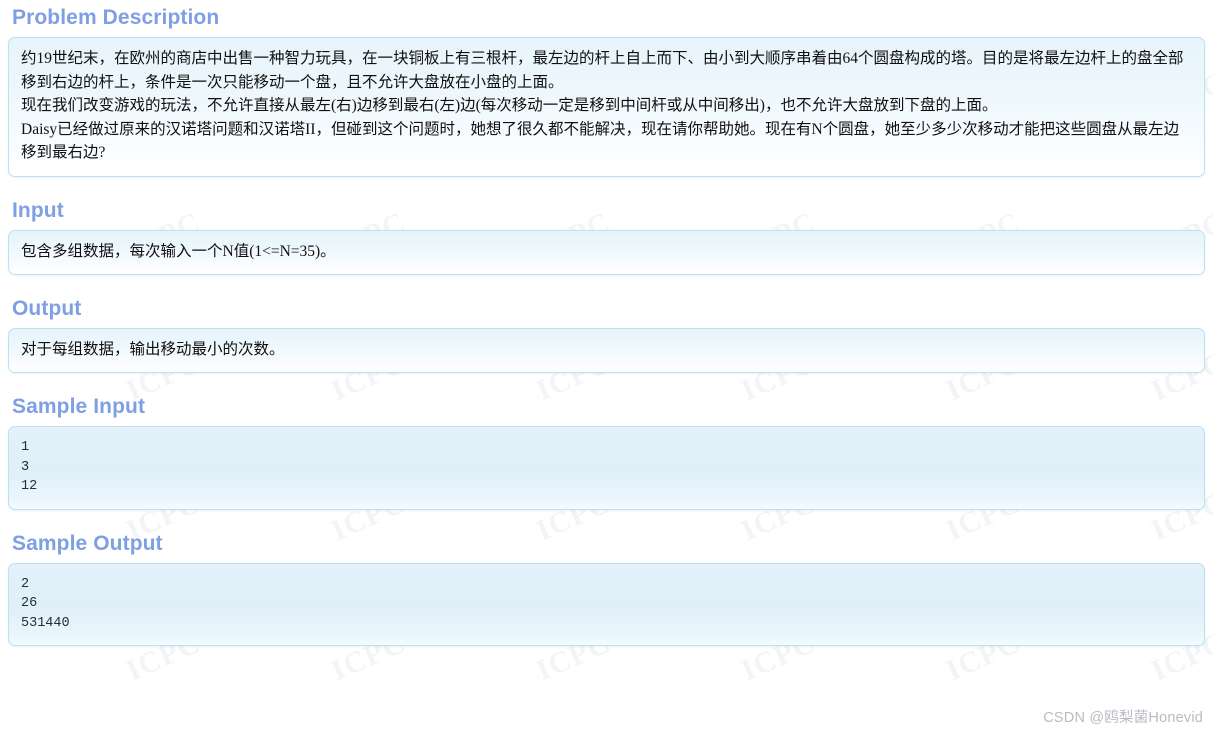 This screenshot has width=1213, height=735. Describe the element at coordinates (29, 467) in the screenshot. I see `sample-input-code: 1 3 12` at that location.